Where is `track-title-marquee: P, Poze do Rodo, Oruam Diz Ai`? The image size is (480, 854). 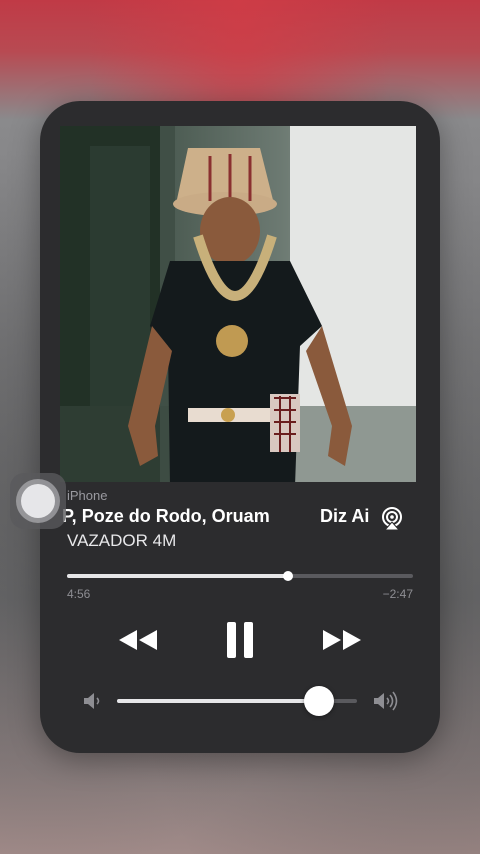 track-title-marquee: P, Poze do Rodo, Oruam Diz Ai is located at coordinates (217, 518).